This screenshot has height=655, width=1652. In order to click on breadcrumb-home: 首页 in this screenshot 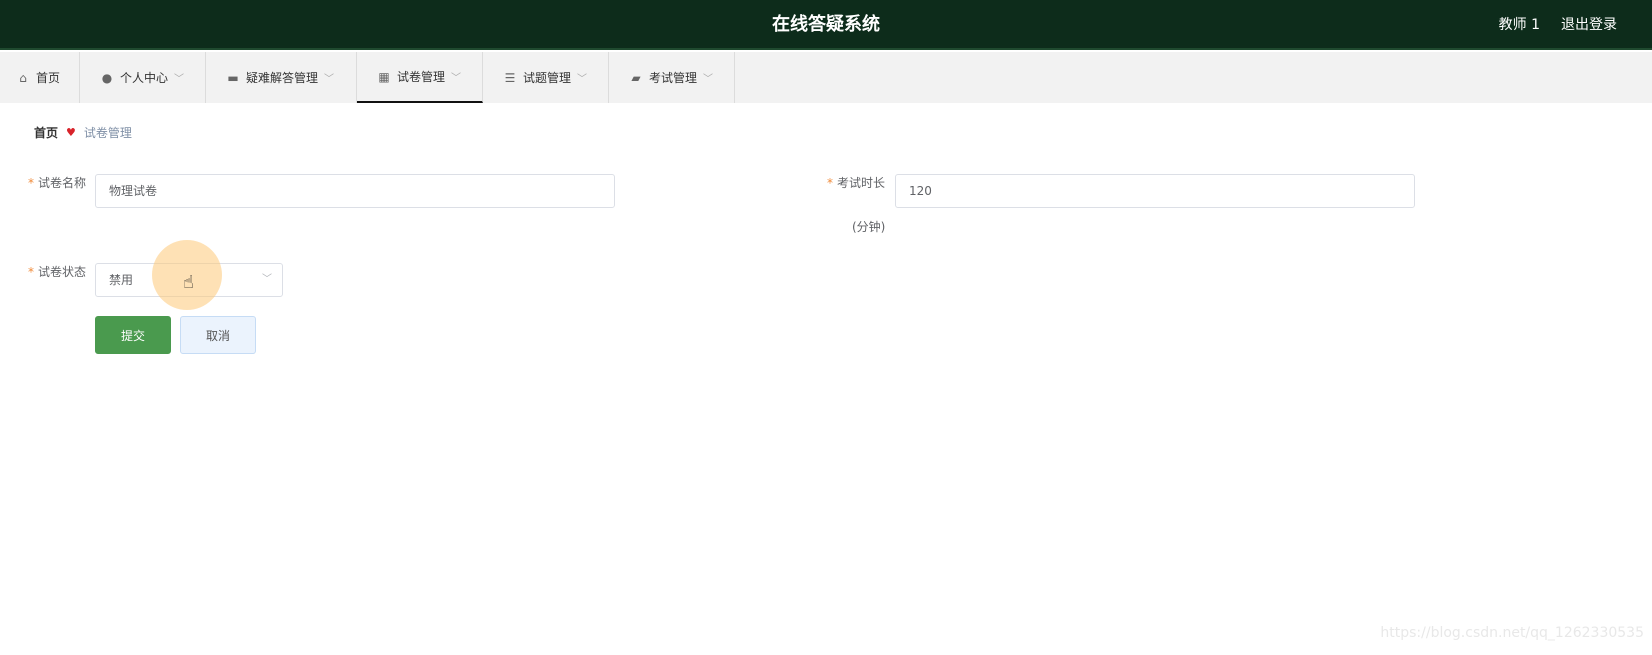, I will do `click(46, 132)`.